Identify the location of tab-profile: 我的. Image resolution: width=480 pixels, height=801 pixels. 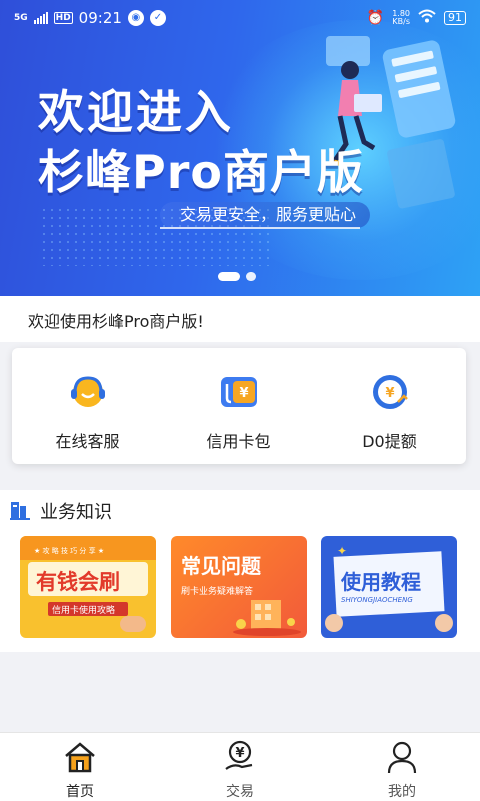
(402, 770).